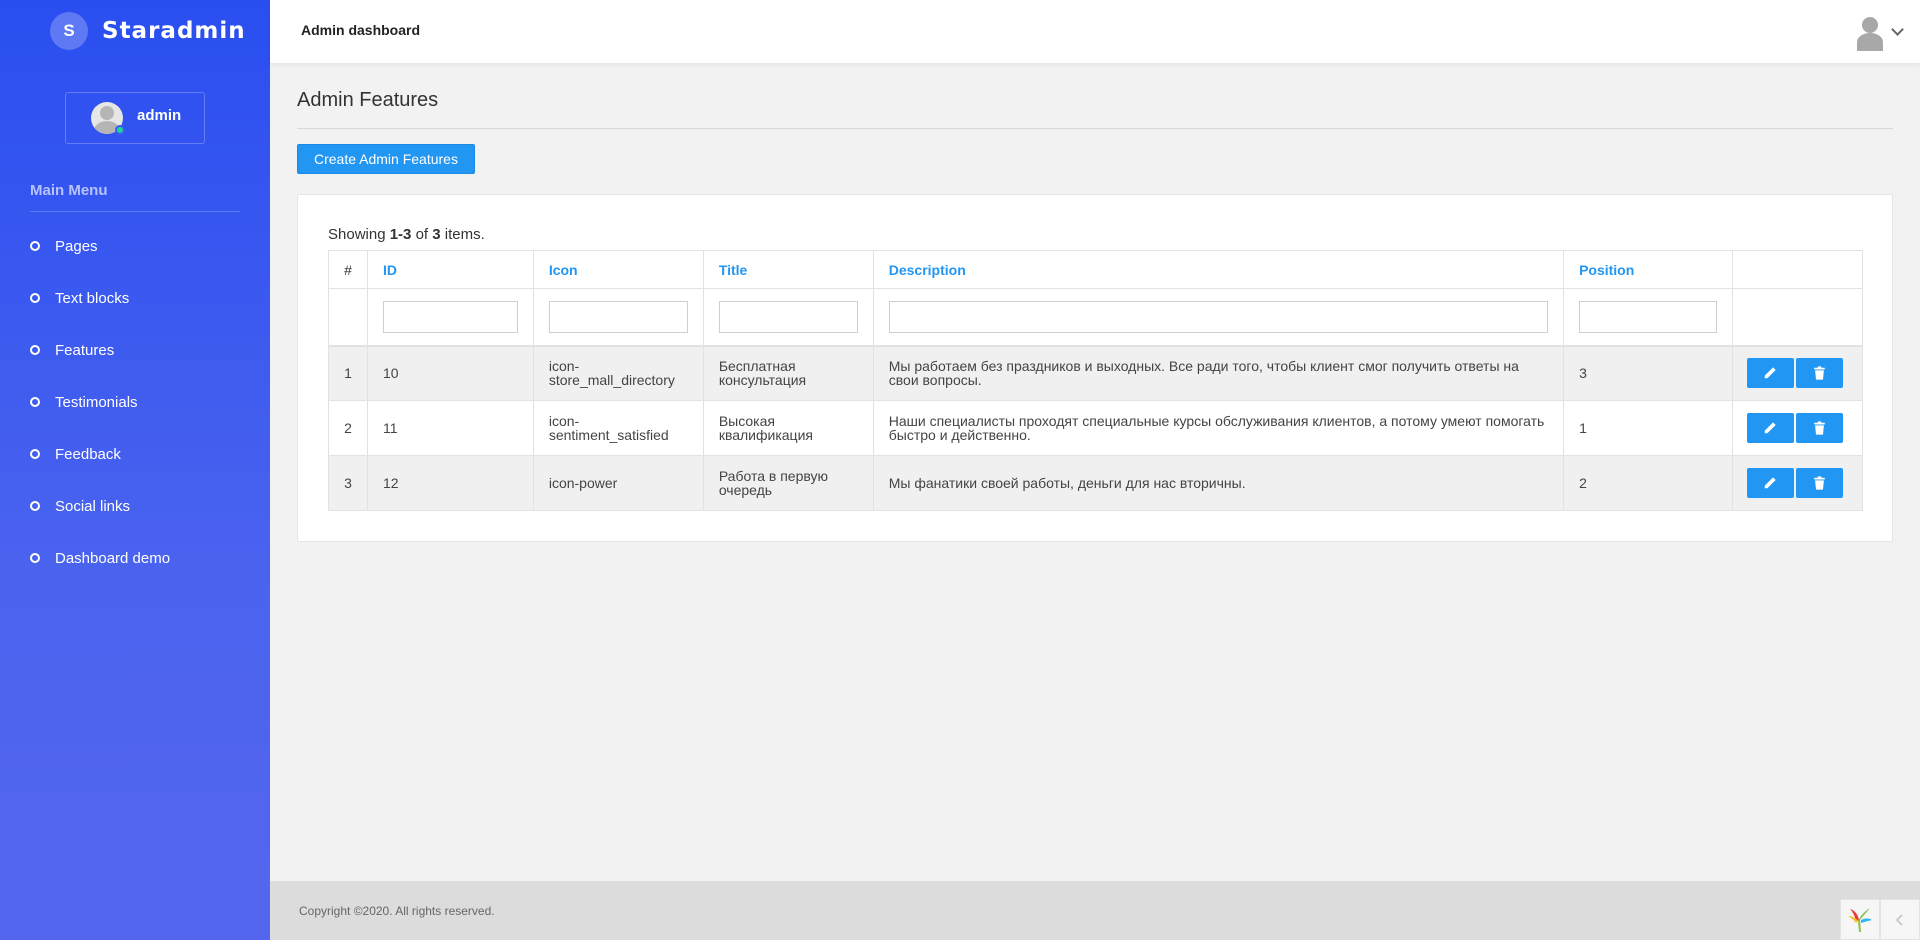 The width and height of the screenshot is (1920, 940). Describe the element at coordinates (135, 506) in the screenshot. I see `sidebar-item-social-links: Social links` at that location.